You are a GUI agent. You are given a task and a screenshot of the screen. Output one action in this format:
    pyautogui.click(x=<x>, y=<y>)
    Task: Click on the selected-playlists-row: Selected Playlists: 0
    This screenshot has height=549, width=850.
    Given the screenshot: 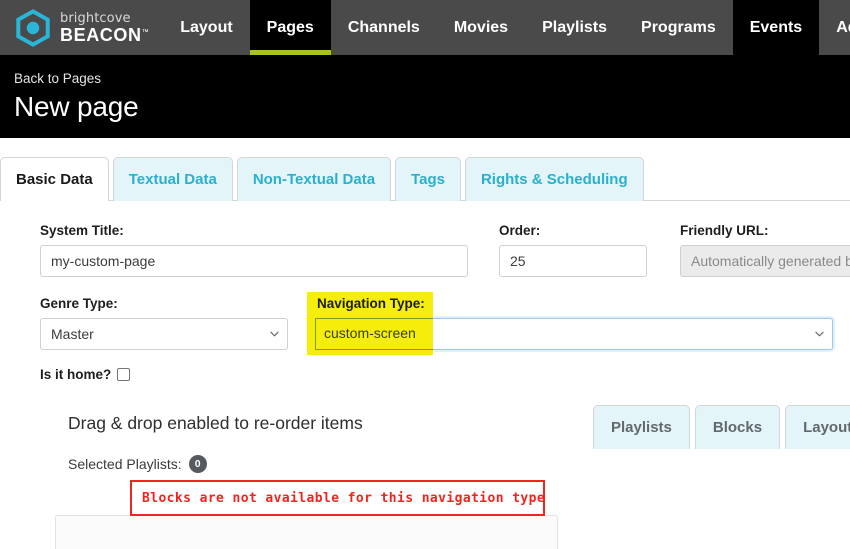 What is the action you would take?
    pyautogui.click(x=137, y=464)
    